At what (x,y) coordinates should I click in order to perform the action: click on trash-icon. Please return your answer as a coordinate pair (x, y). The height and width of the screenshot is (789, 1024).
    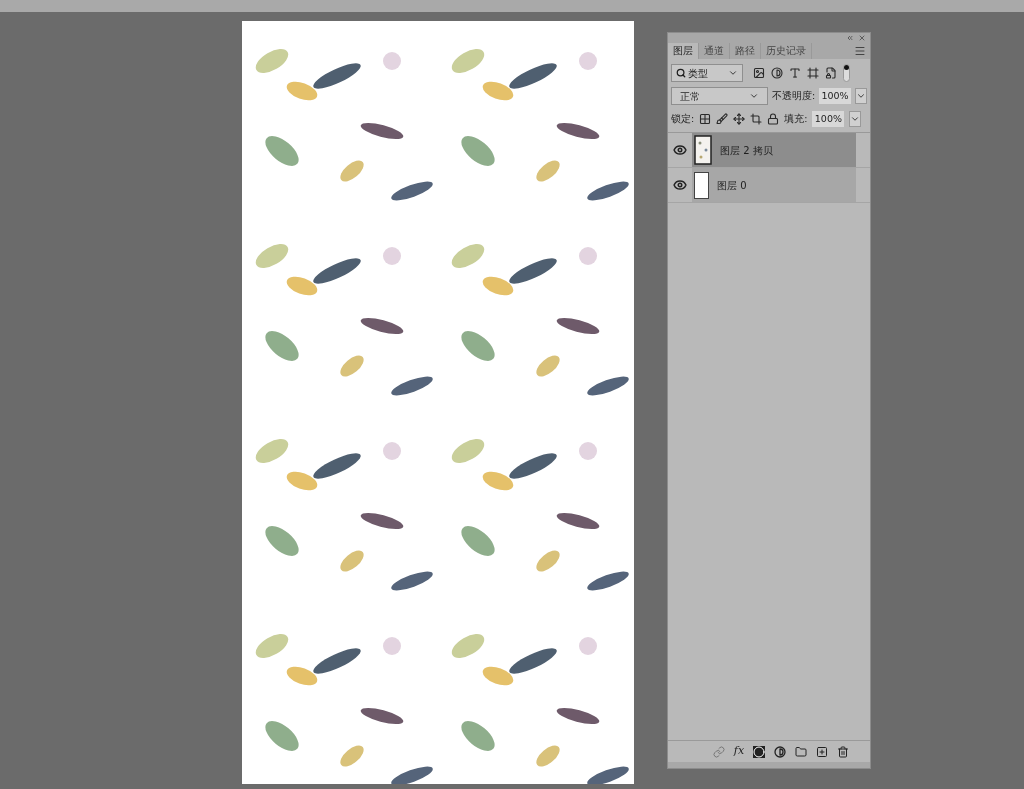
    Looking at the image, I should click on (843, 751).